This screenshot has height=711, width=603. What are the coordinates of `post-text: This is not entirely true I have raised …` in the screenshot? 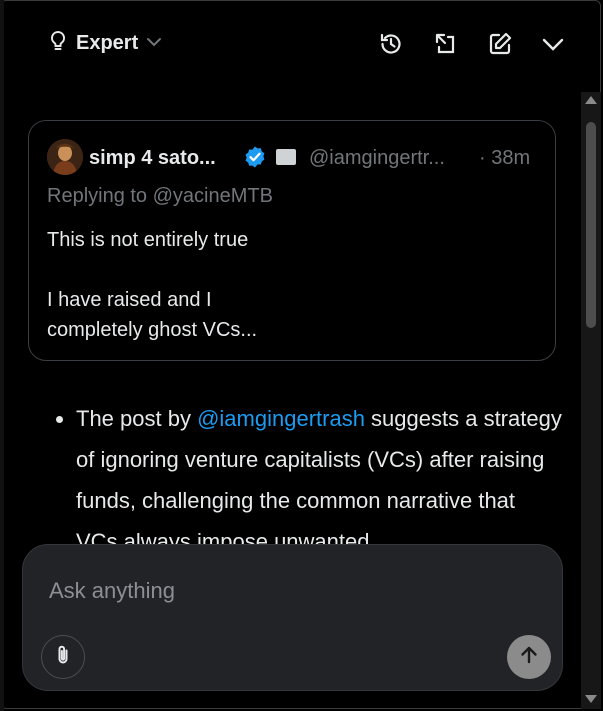 It's located at (287, 285).